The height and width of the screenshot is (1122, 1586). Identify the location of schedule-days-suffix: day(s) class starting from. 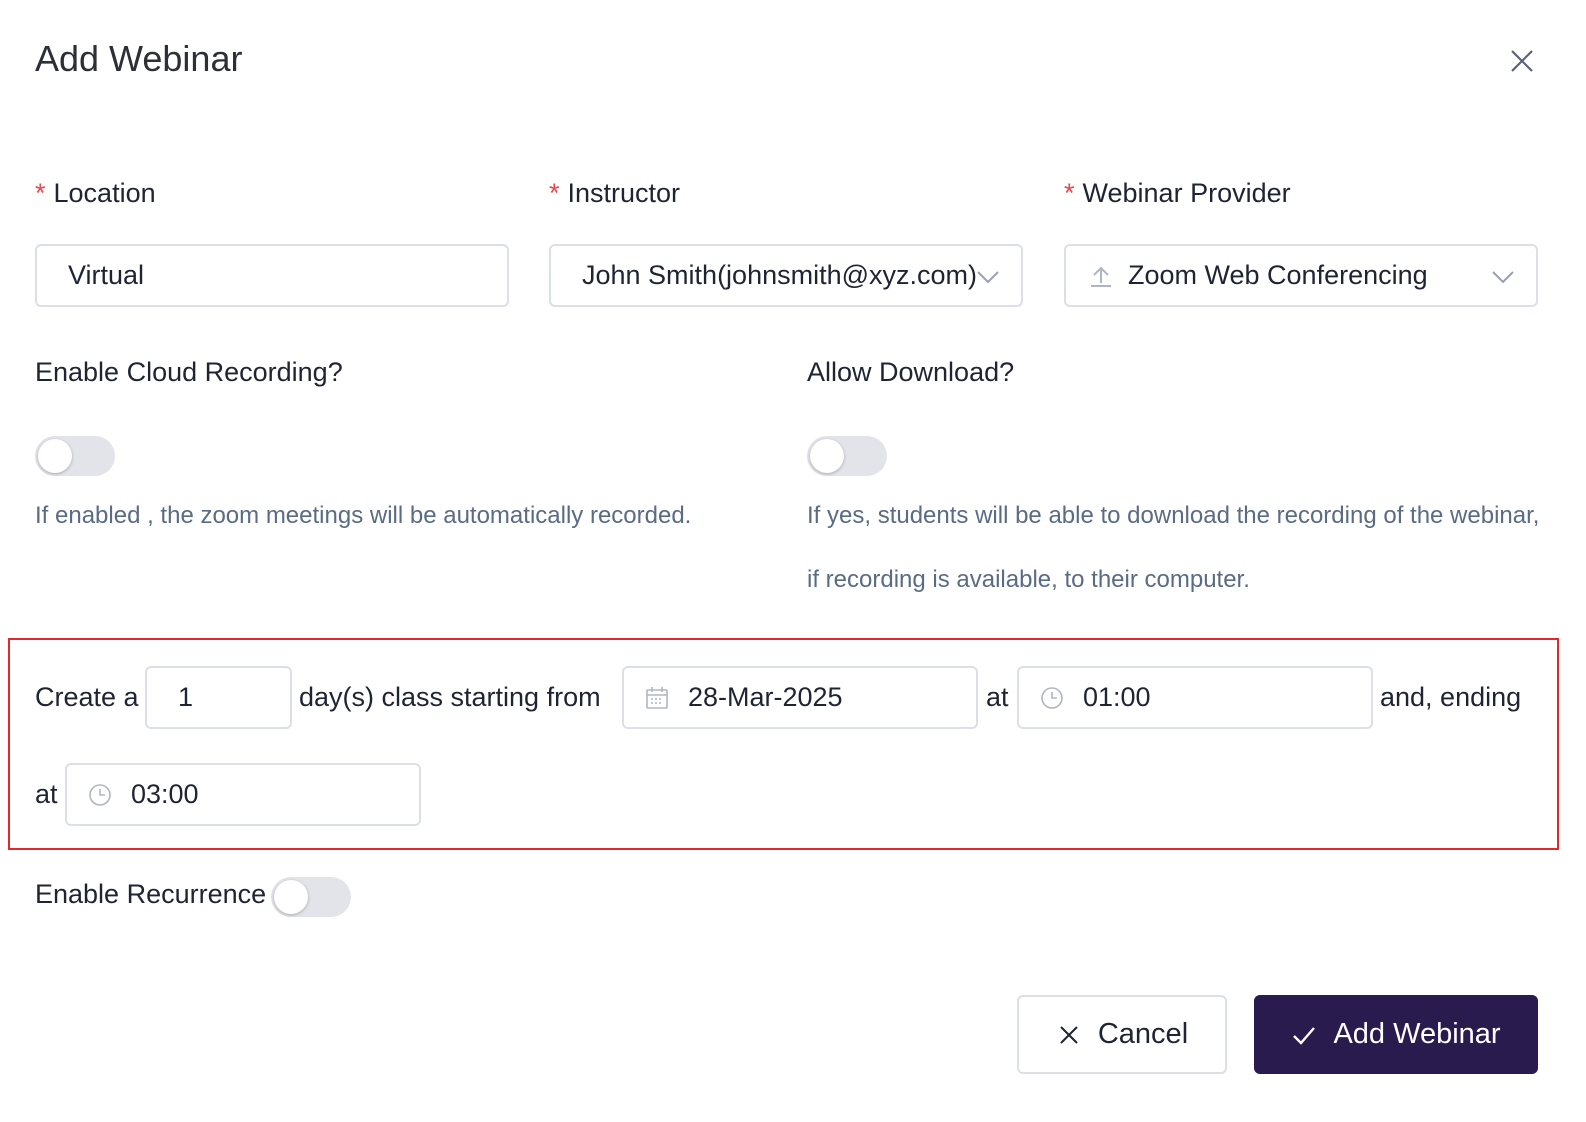
(450, 697).